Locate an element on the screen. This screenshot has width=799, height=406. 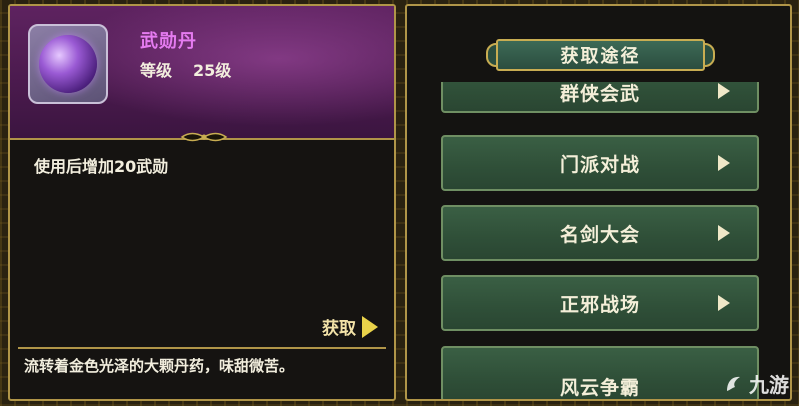
divider is located at coordinates (202, 348).